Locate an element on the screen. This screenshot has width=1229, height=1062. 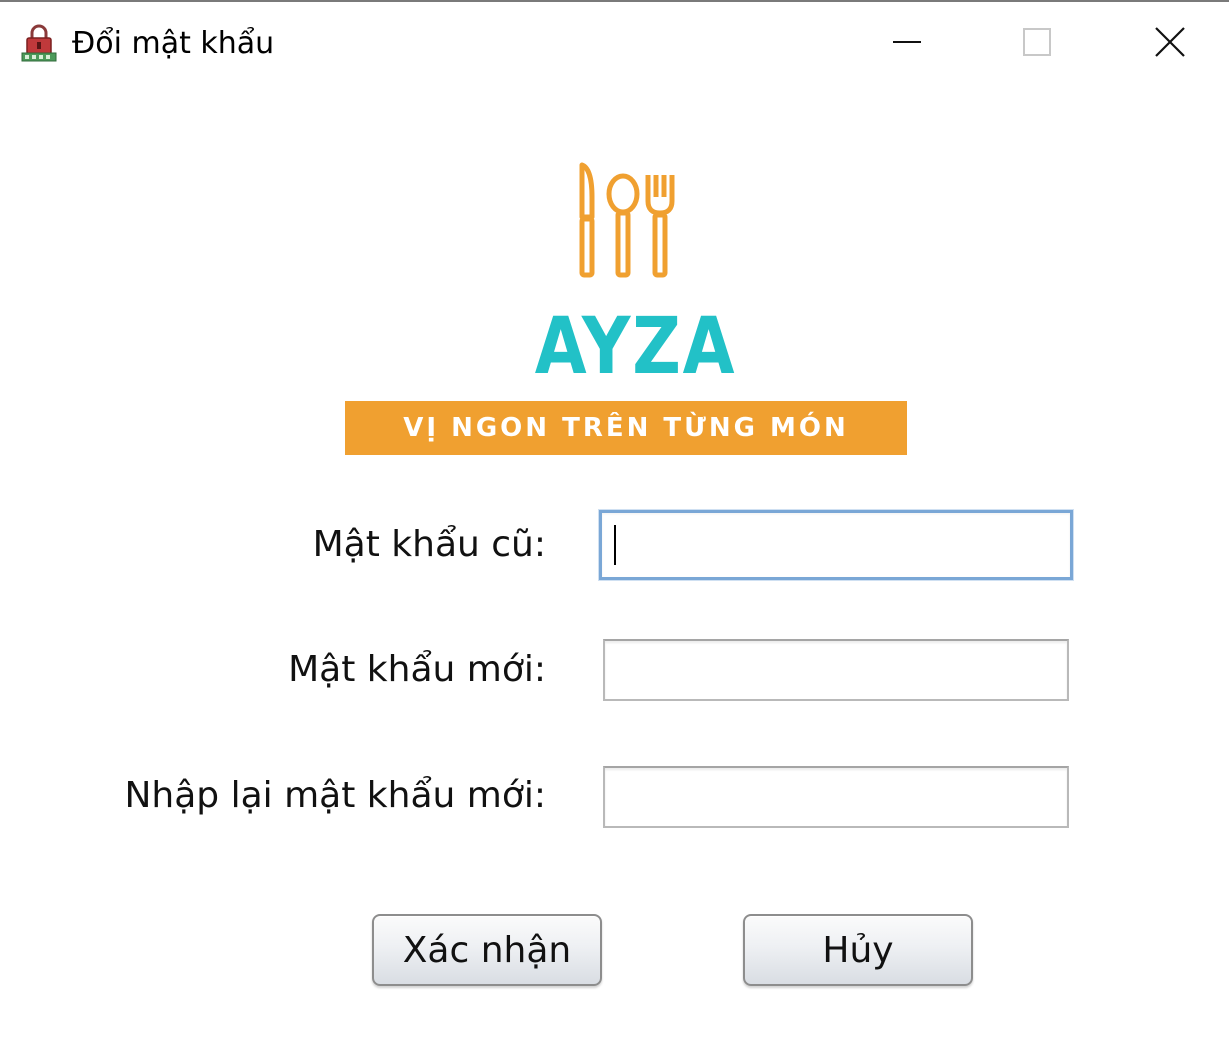
maximize-button is located at coordinates (1037, 44).